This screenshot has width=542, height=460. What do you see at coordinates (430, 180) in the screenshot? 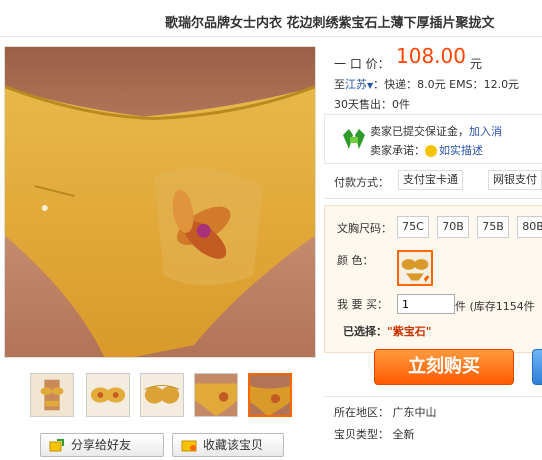
I see `payment-option-alipay-card: 支付宝卡通` at bounding box center [430, 180].